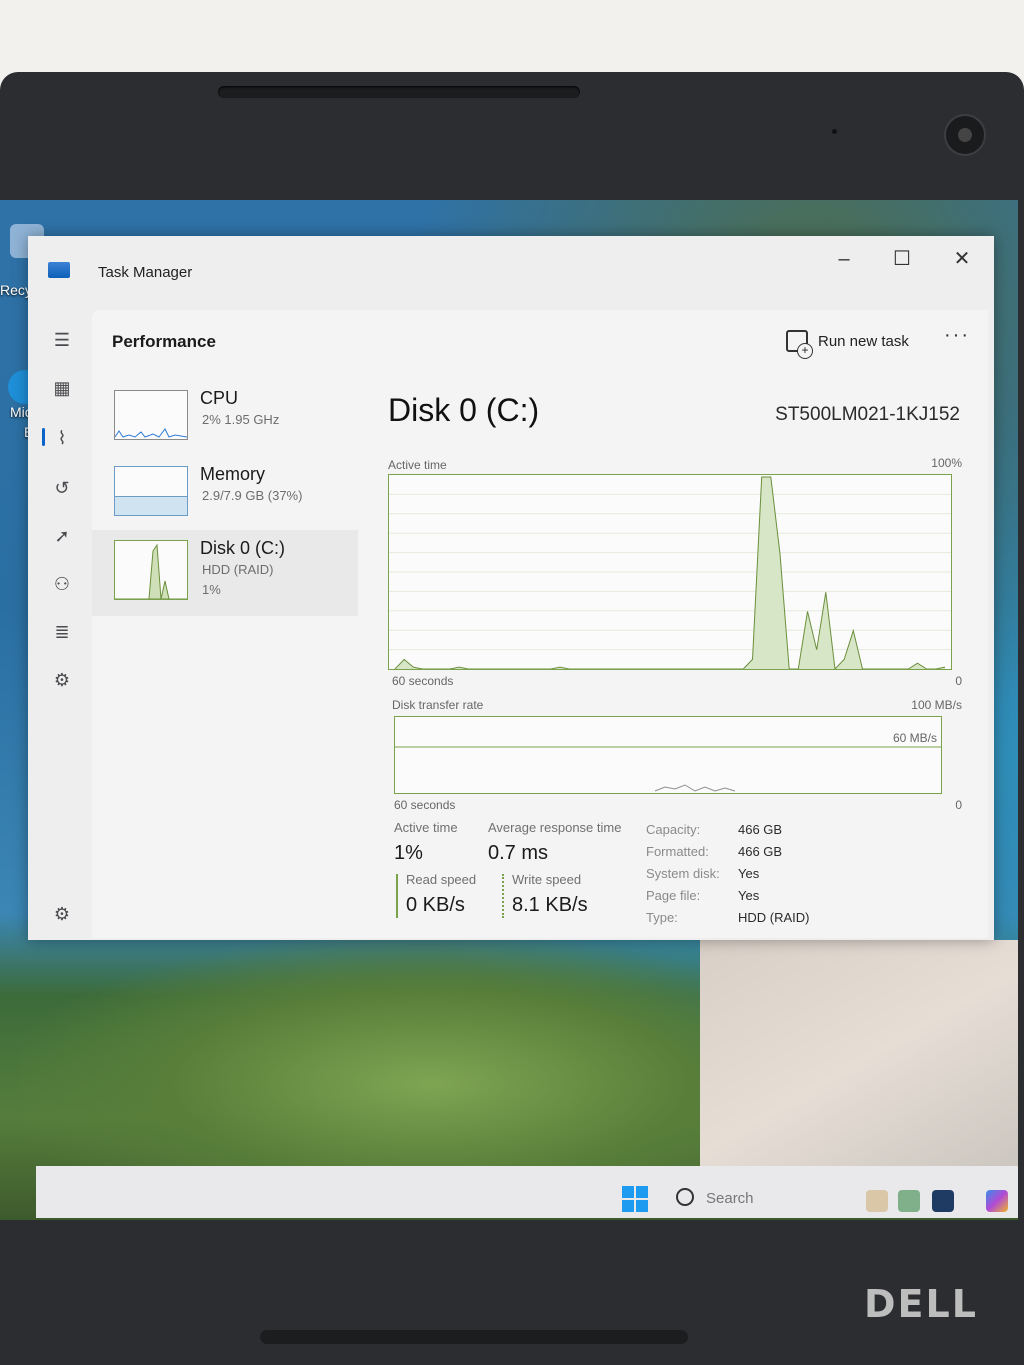 The image size is (1024, 1365). What do you see at coordinates (799, 344) in the screenshot?
I see `run-task-icon` at bounding box center [799, 344].